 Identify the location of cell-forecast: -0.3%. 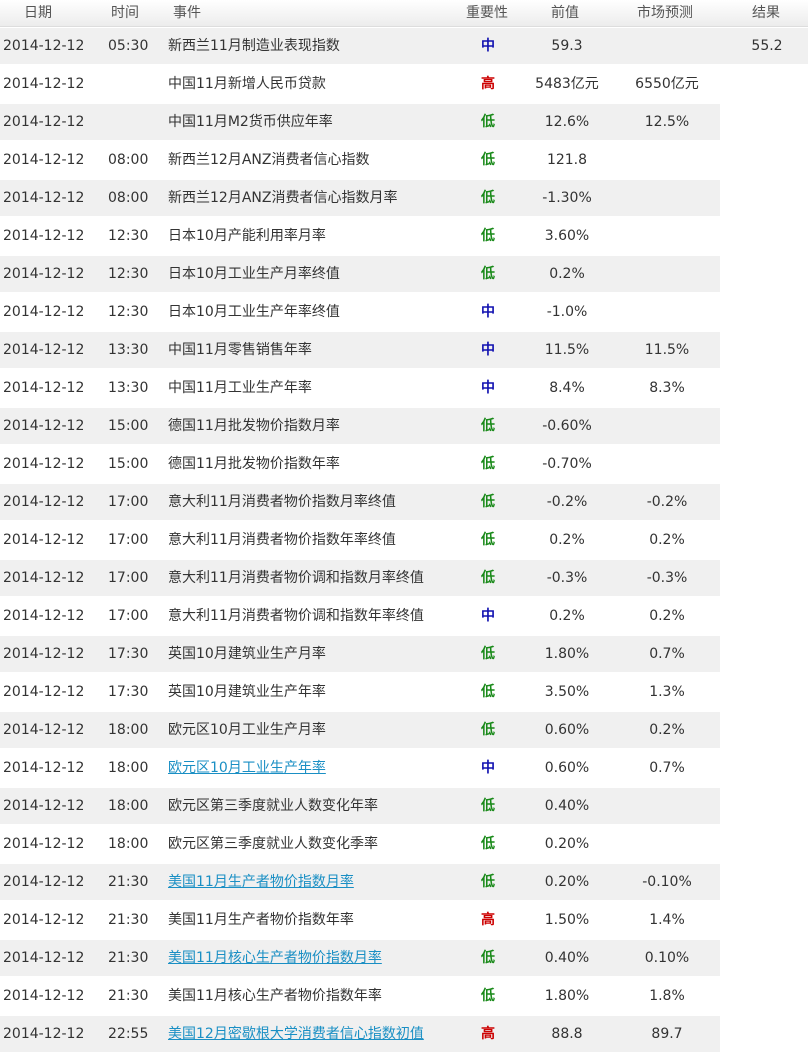
(667, 578).